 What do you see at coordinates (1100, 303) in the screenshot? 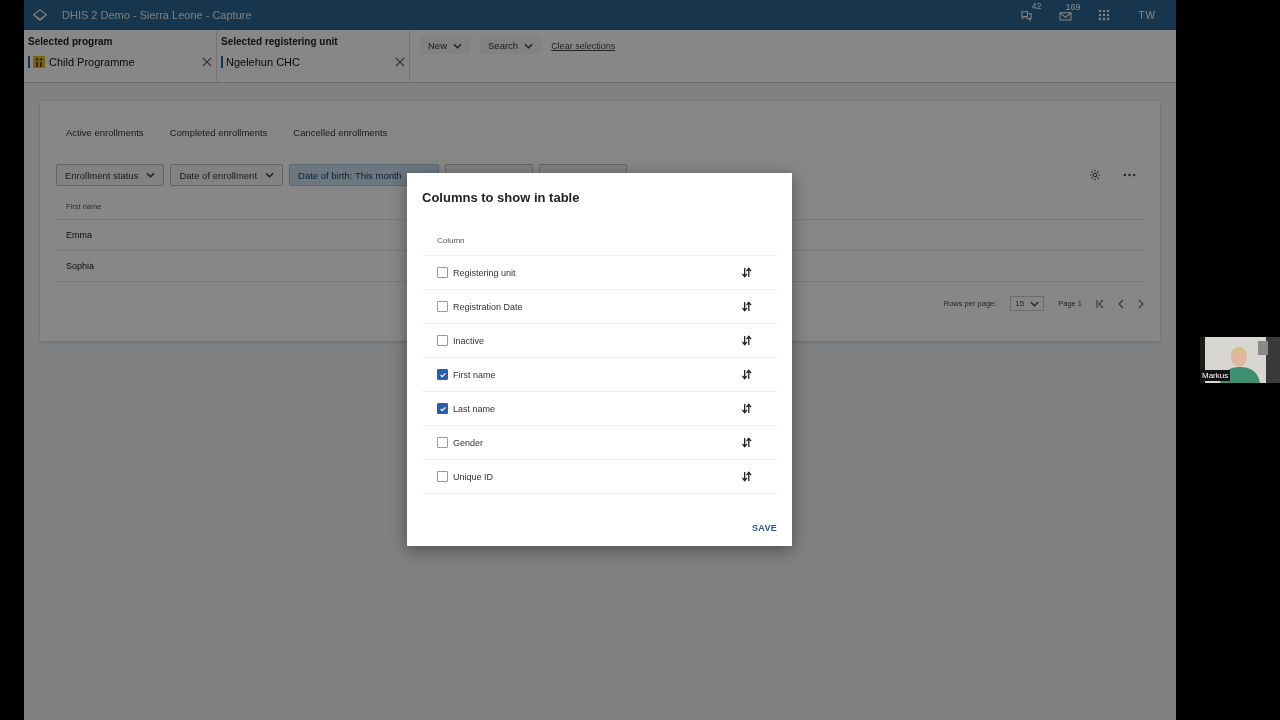
I see `first-page-icon` at bounding box center [1100, 303].